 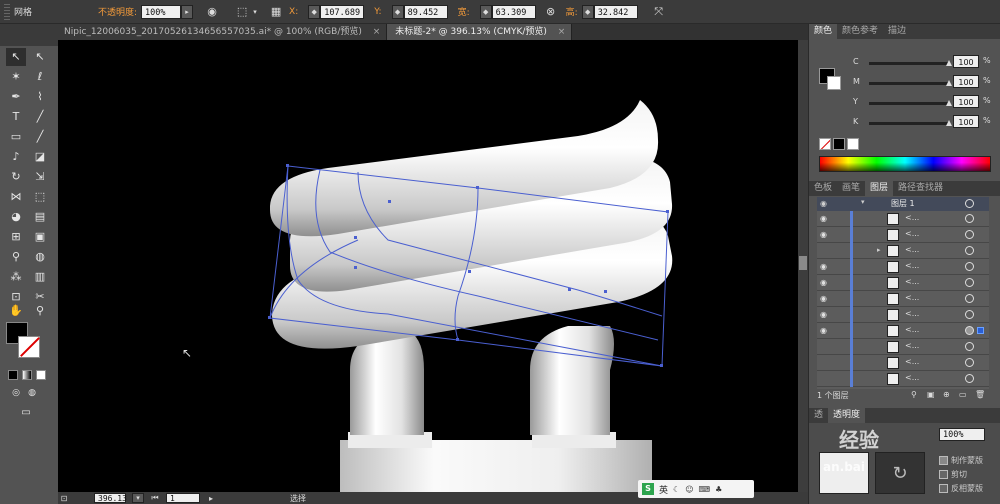 I want to click on curvature-tool-icon: ⌇, so click(x=40, y=97).